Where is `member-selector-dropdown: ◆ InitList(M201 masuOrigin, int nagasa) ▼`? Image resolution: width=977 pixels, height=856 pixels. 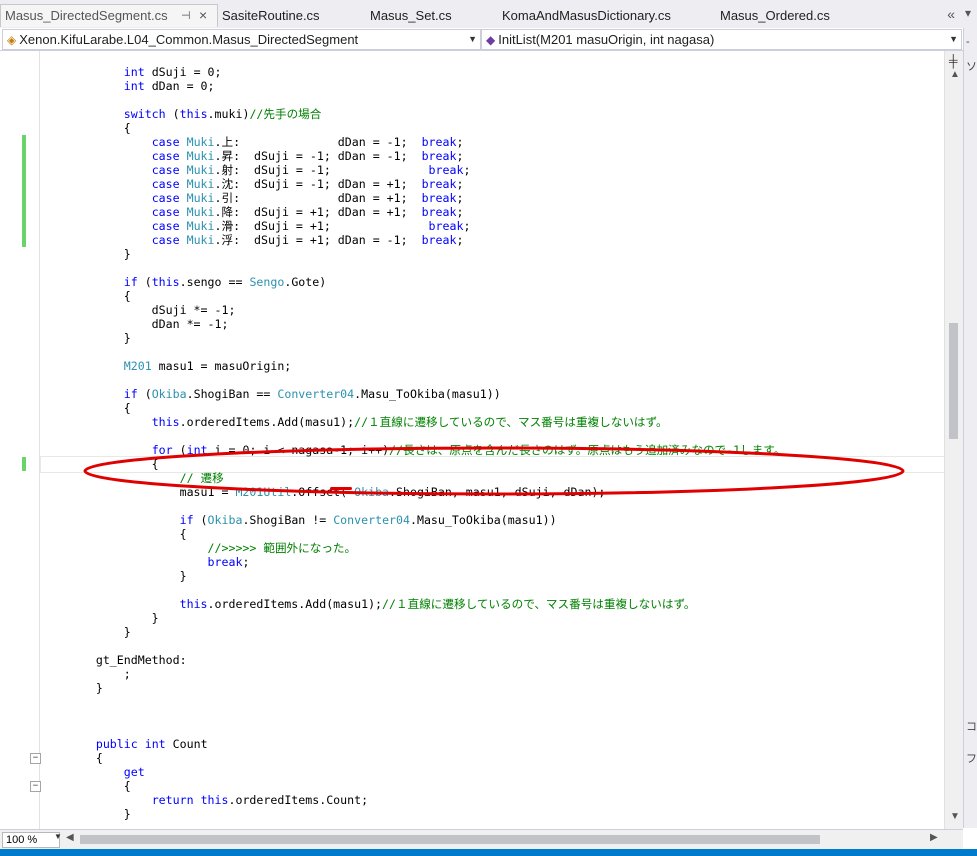
member-selector-dropdown: ◆ InitList(M201 masuOrigin, int nagasa) ▼ is located at coordinates (721, 39).